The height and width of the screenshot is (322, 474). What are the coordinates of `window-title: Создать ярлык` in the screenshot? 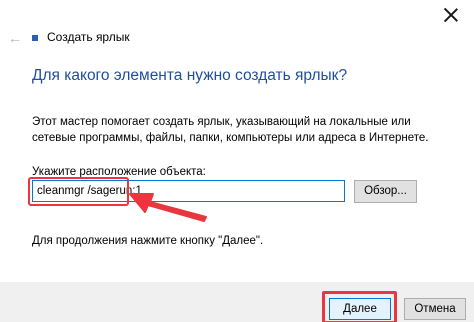 It's located at (88, 37).